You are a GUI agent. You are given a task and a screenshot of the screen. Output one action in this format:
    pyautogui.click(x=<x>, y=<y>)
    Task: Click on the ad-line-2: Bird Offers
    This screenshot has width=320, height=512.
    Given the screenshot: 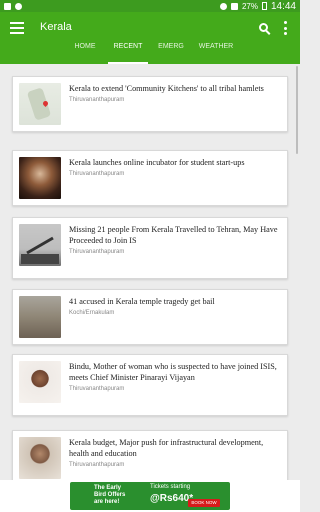 What is the action you would take?
    pyautogui.click(x=110, y=495)
    